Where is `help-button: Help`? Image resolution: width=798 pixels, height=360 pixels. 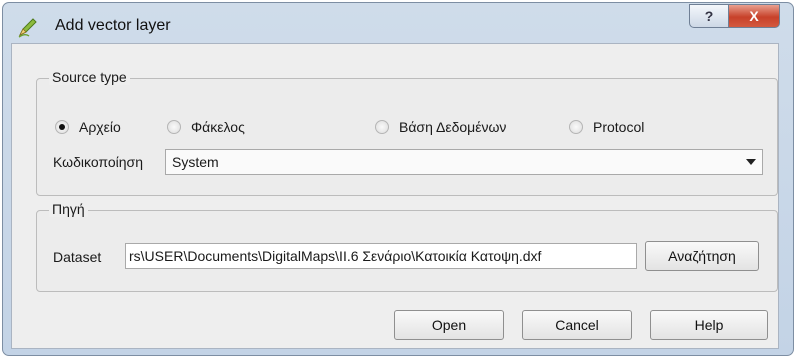 help-button: Help is located at coordinates (709, 325).